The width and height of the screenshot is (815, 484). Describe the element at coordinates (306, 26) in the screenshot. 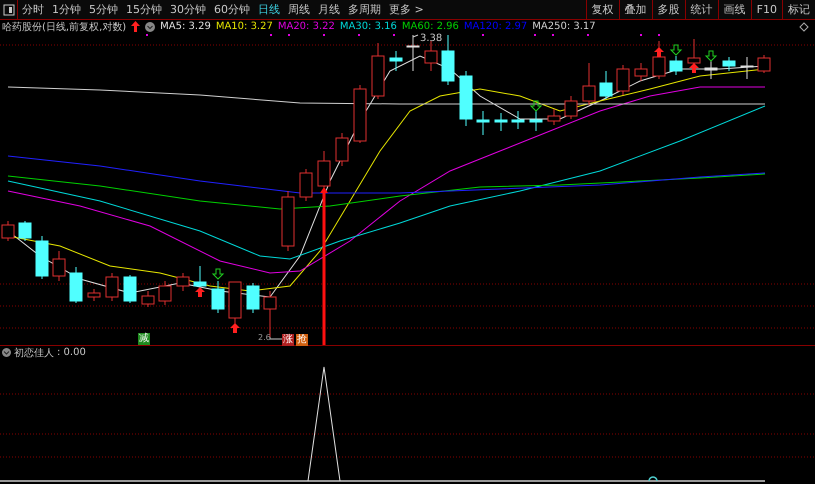

I see `ma-legend-item: MA20: 3.22` at that location.